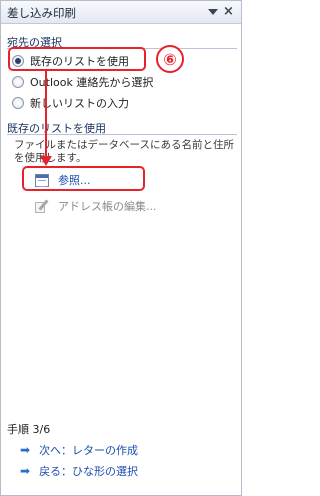  I want to click on annotation-connector, so click(46, 117).